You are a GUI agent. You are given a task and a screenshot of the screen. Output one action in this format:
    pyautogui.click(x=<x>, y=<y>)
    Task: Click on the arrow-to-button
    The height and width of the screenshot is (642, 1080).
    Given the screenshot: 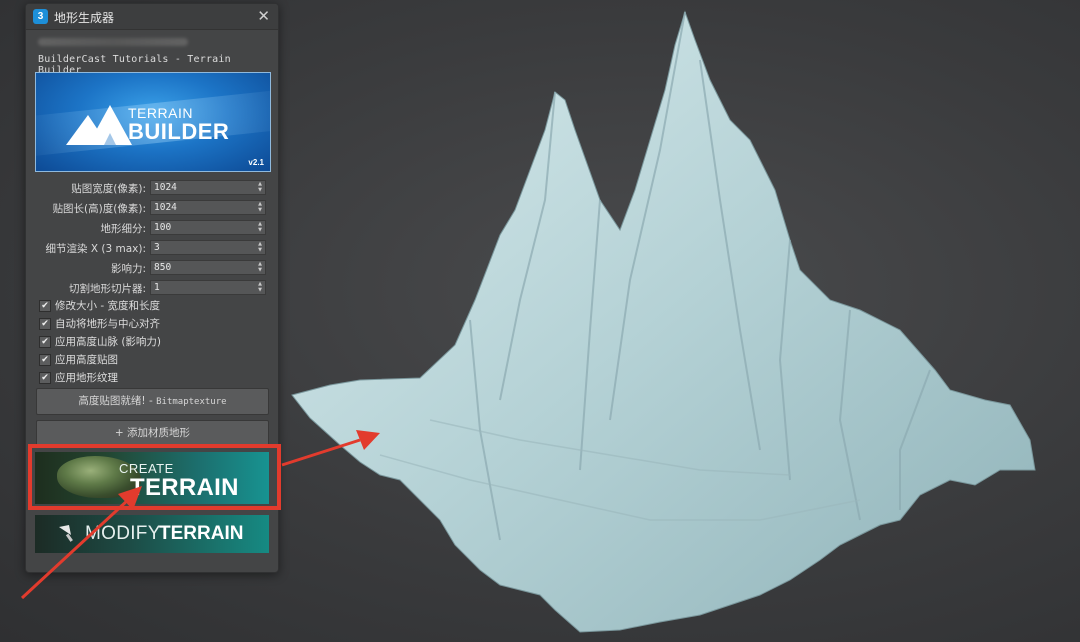 What is the action you would take?
    pyautogui.click(x=75, y=549)
    